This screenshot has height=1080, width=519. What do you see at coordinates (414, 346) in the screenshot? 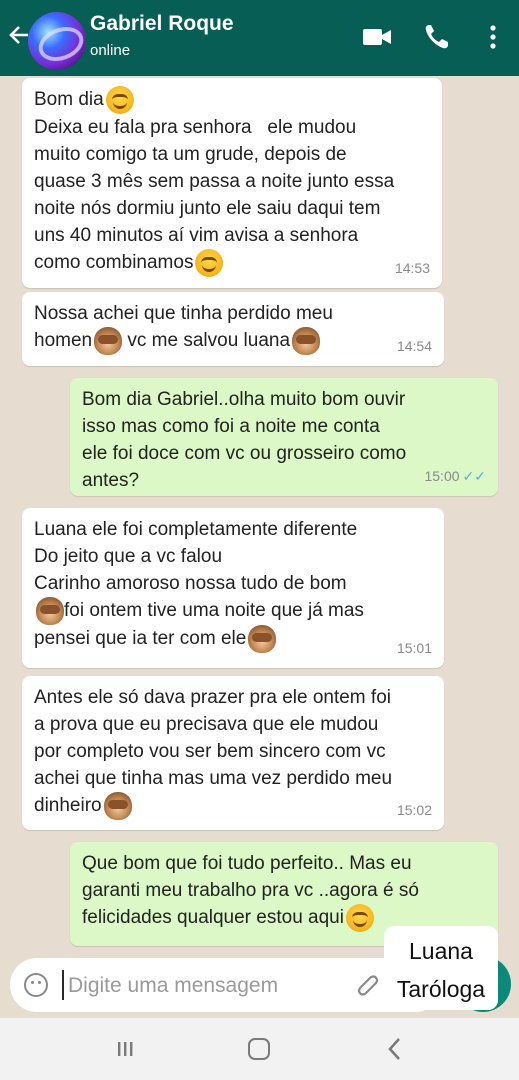
I see `message-time: 14:54` at bounding box center [414, 346].